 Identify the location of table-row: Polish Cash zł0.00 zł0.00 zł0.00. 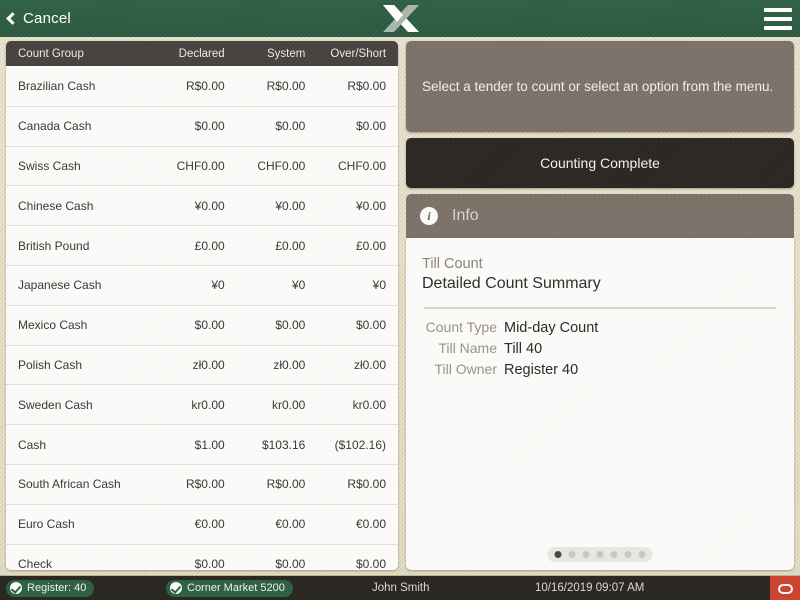
(202, 364).